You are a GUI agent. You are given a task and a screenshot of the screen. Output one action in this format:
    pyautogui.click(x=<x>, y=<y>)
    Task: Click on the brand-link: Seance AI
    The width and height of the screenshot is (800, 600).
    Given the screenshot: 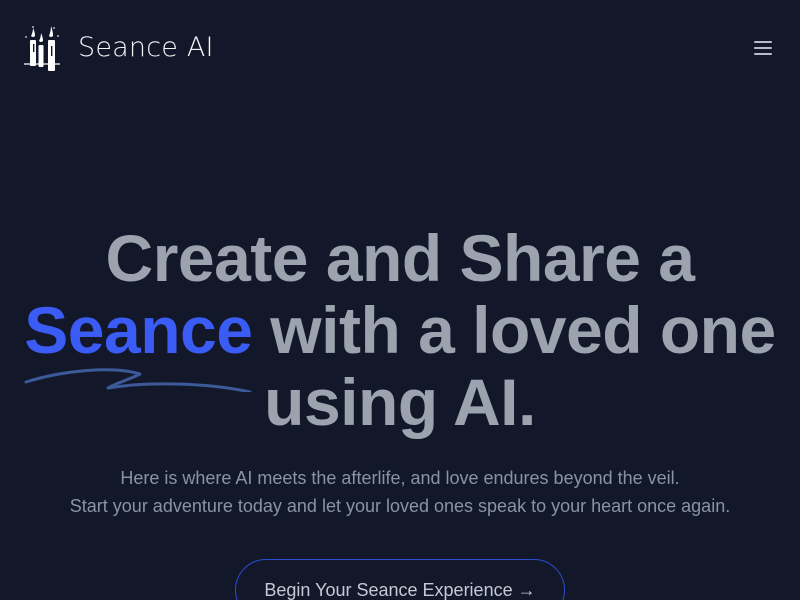 What is the action you would take?
    pyautogui.click(x=119, y=48)
    